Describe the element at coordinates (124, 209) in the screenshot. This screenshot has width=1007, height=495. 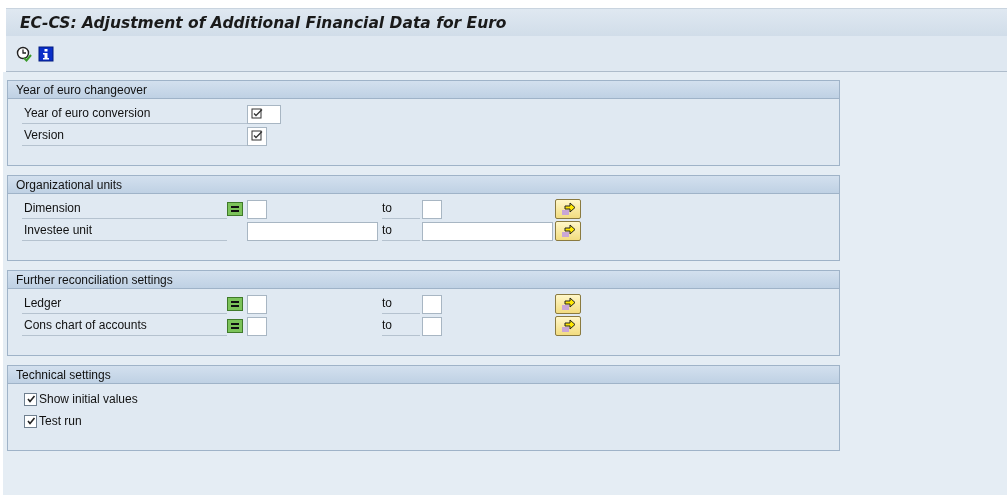
I see `field-label: Dimension` at that location.